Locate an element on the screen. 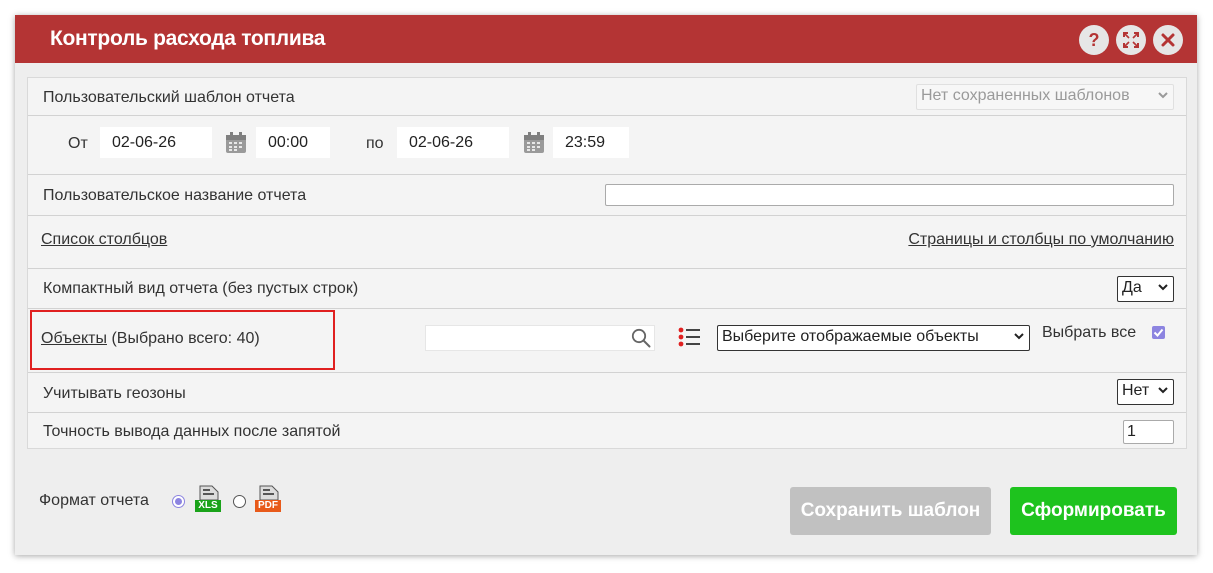 The width and height of the screenshot is (1213, 573). to-date-input: 02-06-26 is located at coordinates (453, 142).